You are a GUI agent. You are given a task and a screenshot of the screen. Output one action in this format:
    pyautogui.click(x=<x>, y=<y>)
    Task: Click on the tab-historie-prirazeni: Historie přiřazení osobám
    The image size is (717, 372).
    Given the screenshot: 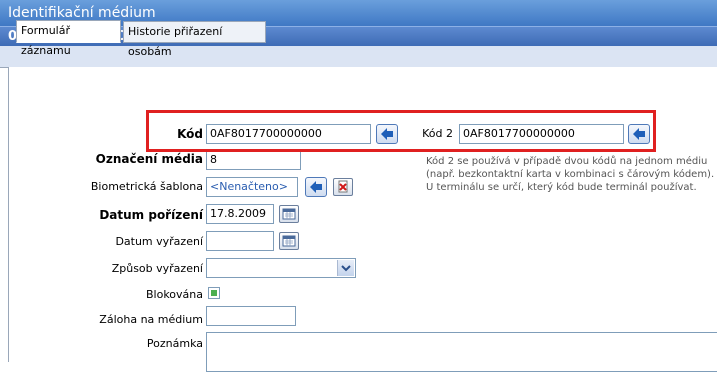 What is the action you would take?
    pyautogui.click(x=194, y=39)
    